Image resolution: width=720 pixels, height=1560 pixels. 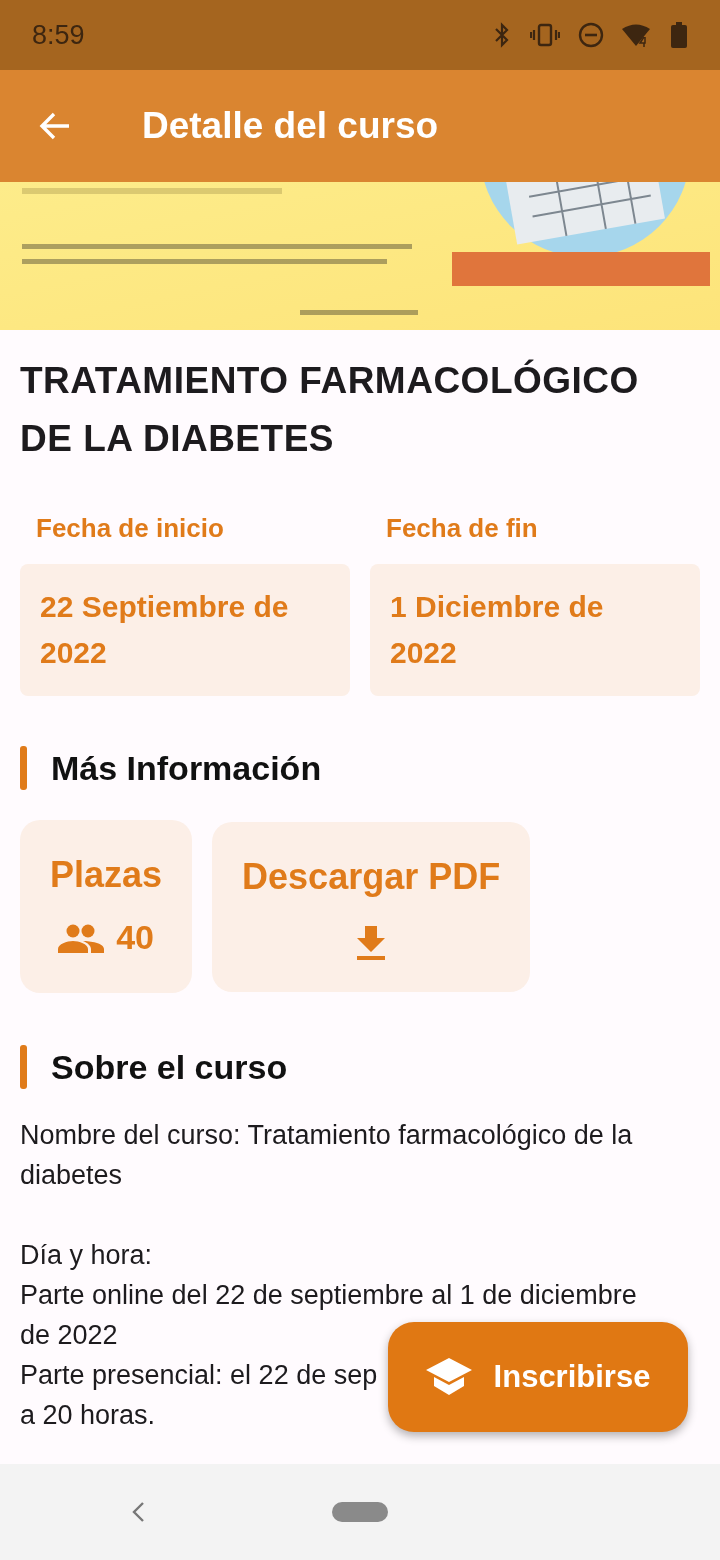 What do you see at coordinates (199, 1375) in the screenshot?
I see `description-text: Parte presencial: el 22 de sep` at bounding box center [199, 1375].